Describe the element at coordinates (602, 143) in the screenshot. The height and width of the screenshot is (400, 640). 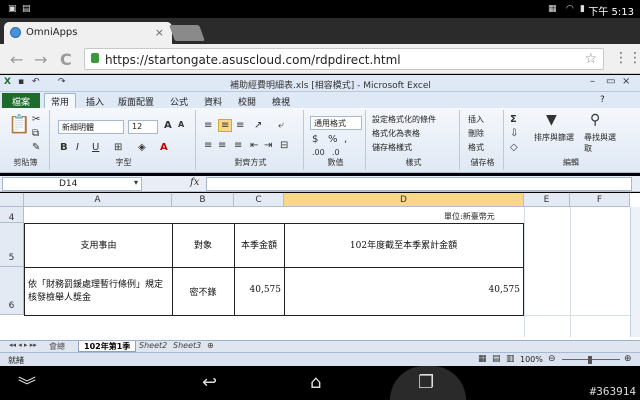
I see `find-select-button: 尋找與選取` at that location.